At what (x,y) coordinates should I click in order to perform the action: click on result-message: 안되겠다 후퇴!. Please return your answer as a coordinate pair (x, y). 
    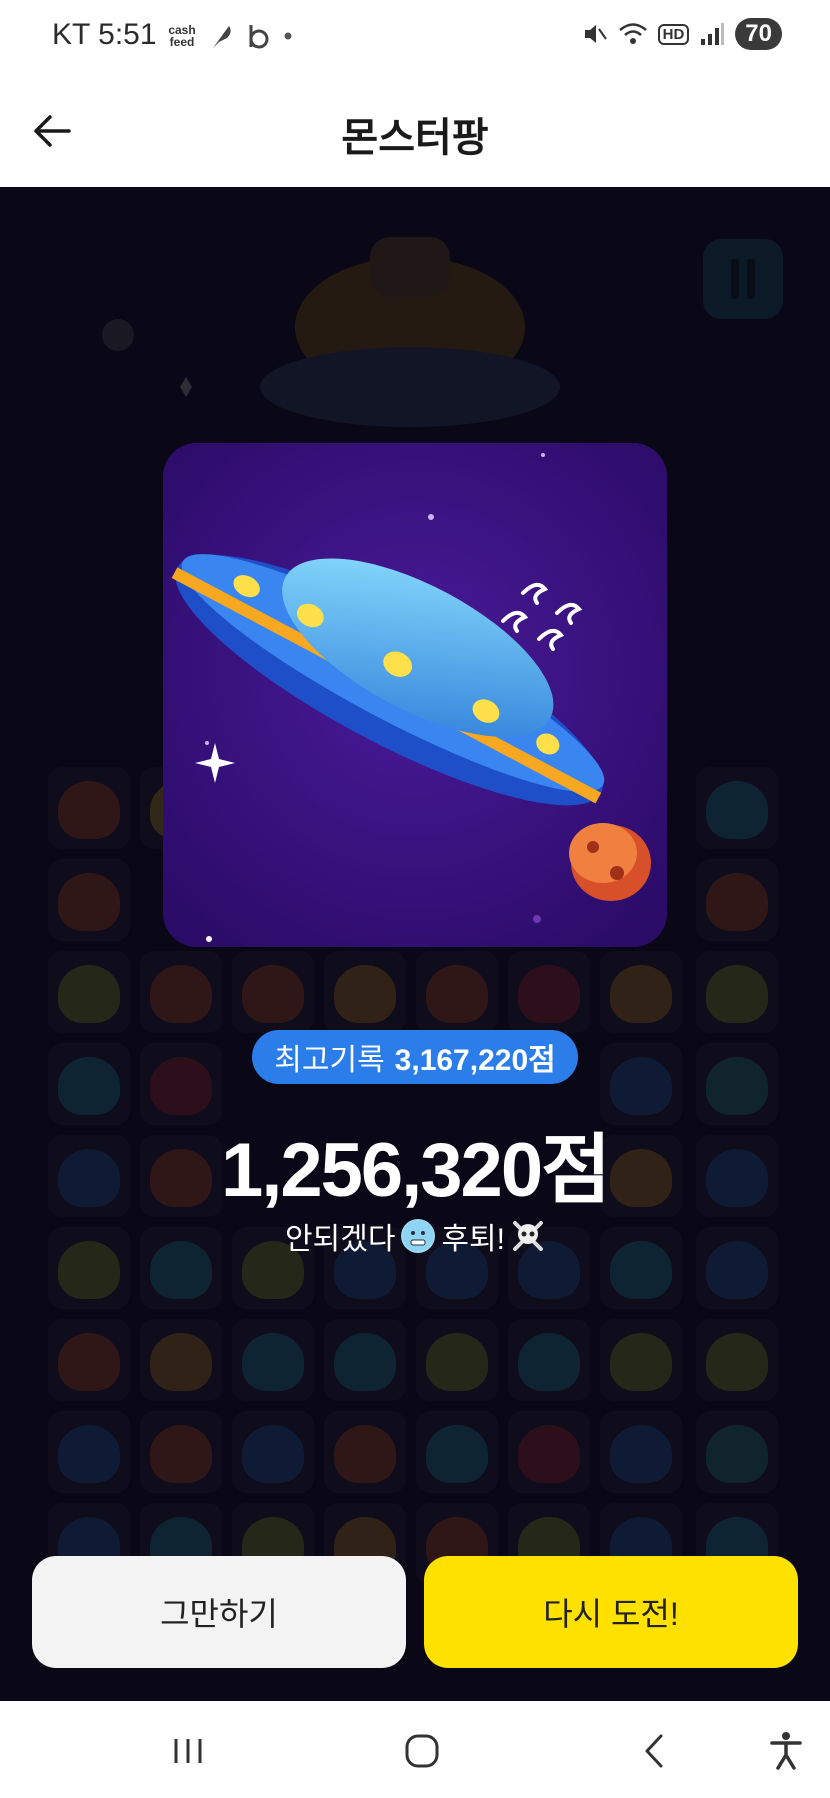
    Looking at the image, I should click on (415, 1236).